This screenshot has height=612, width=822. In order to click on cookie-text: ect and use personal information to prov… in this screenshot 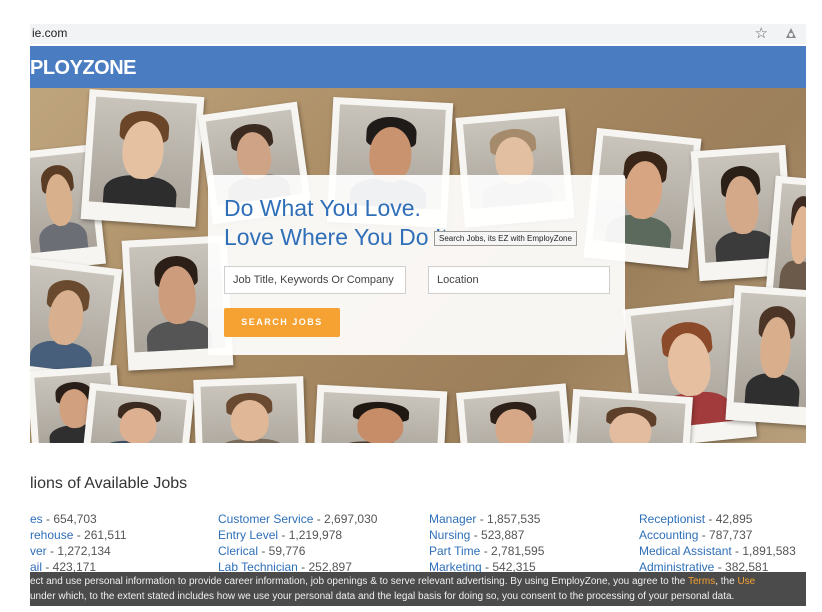, I will do `click(359, 581)`.